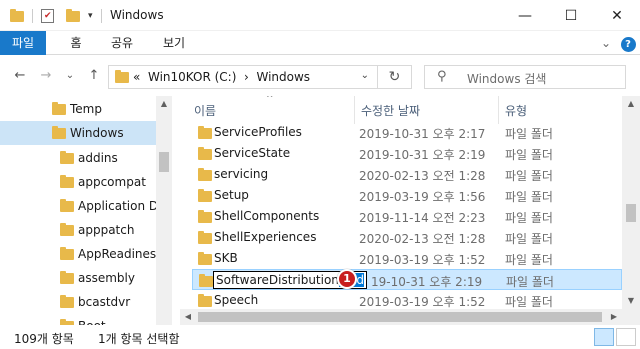  I want to click on file-name: SKB, so click(226, 258).